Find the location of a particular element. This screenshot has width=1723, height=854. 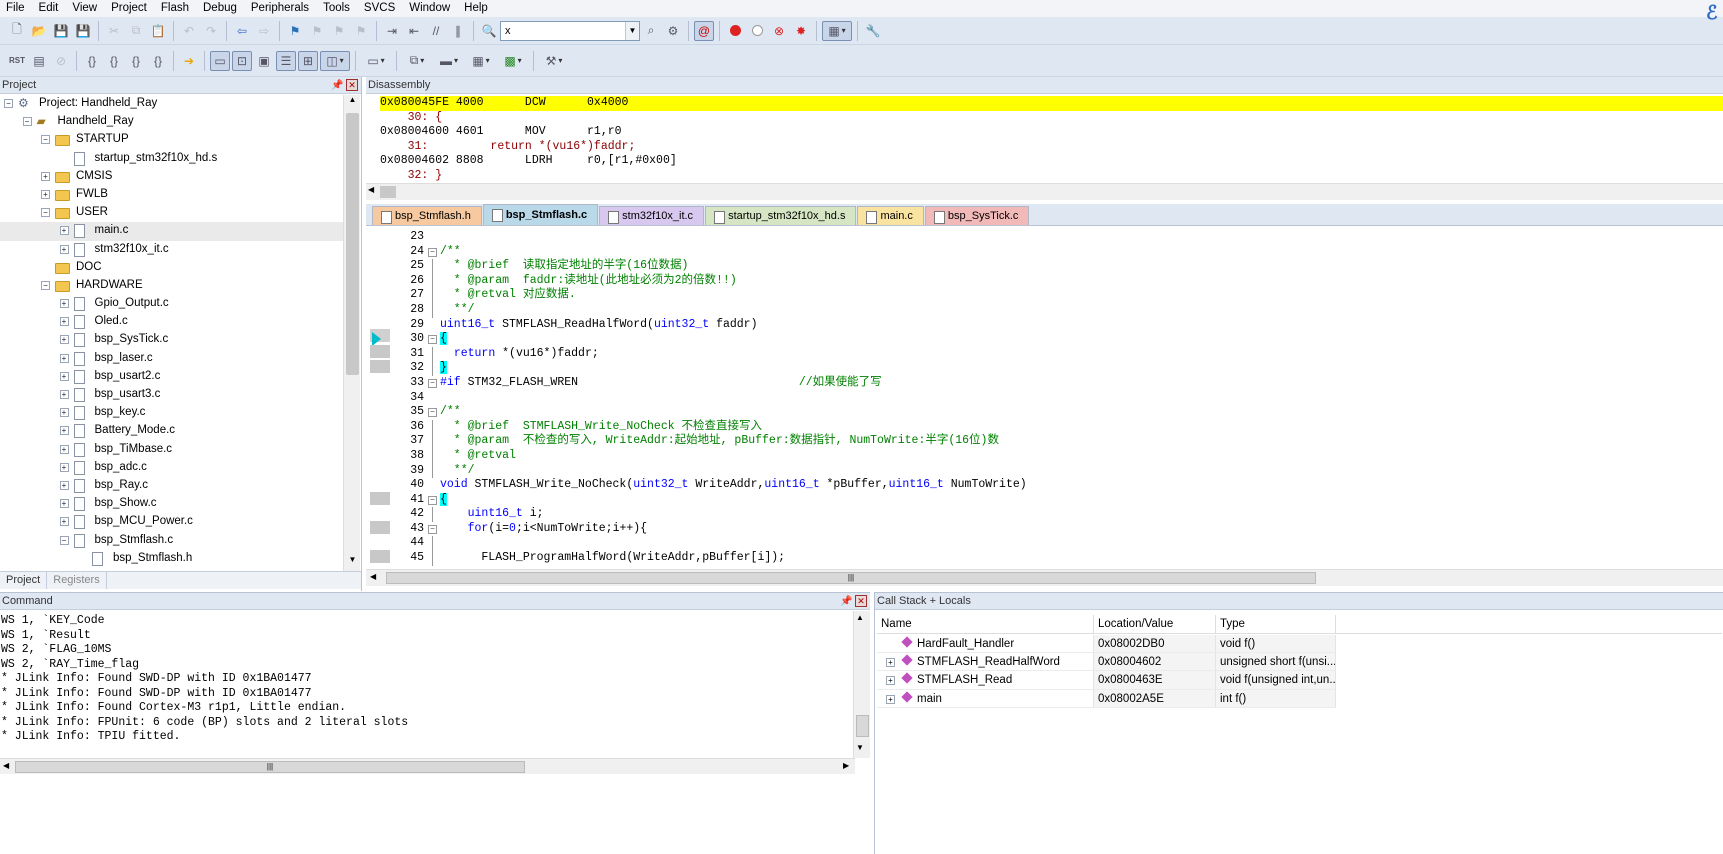

column-type: Type is located at coordinates (1276, 624).